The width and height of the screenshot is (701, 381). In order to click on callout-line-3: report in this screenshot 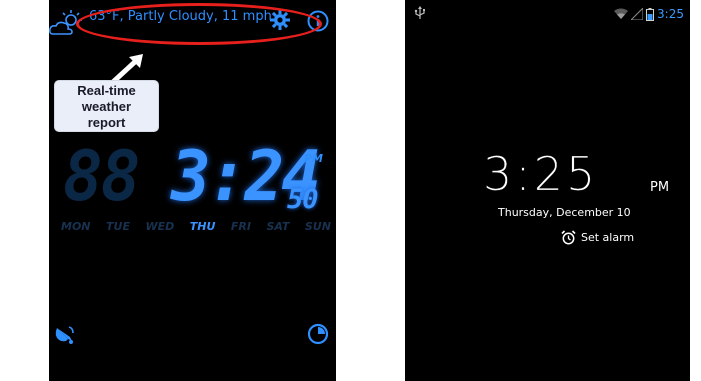, I will do `click(106, 122)`.